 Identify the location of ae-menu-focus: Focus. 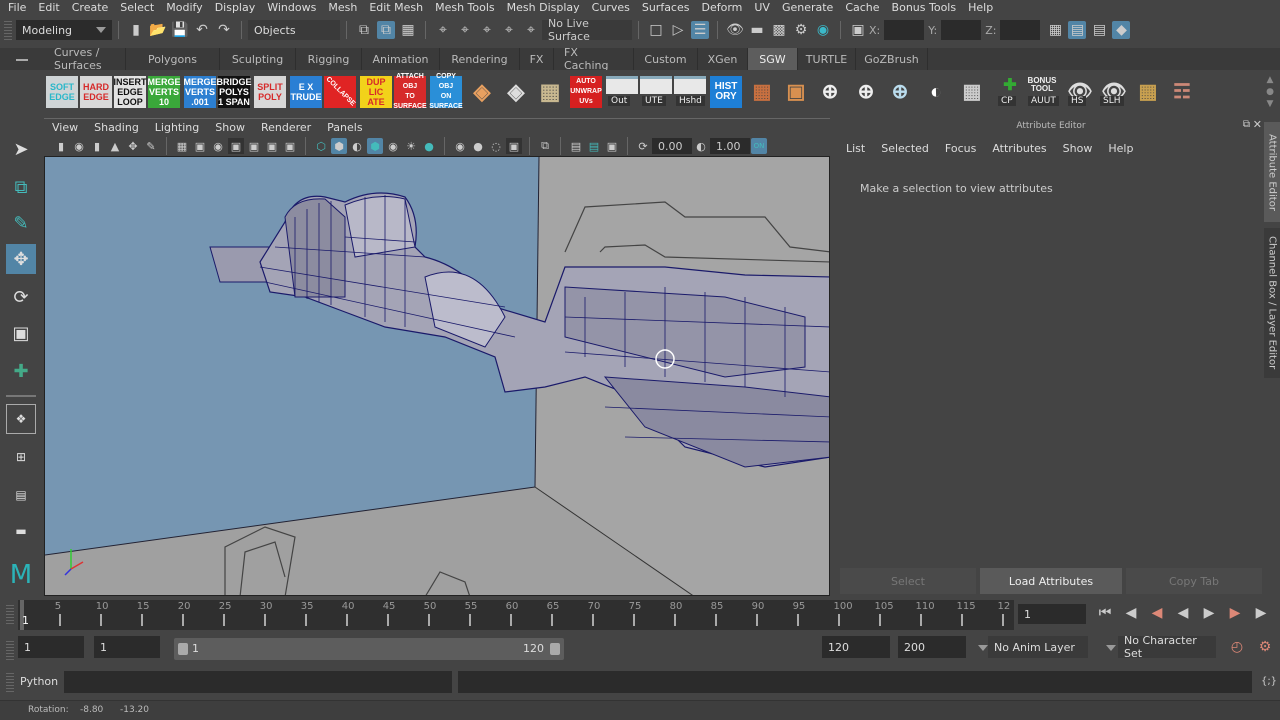
(960, 148).